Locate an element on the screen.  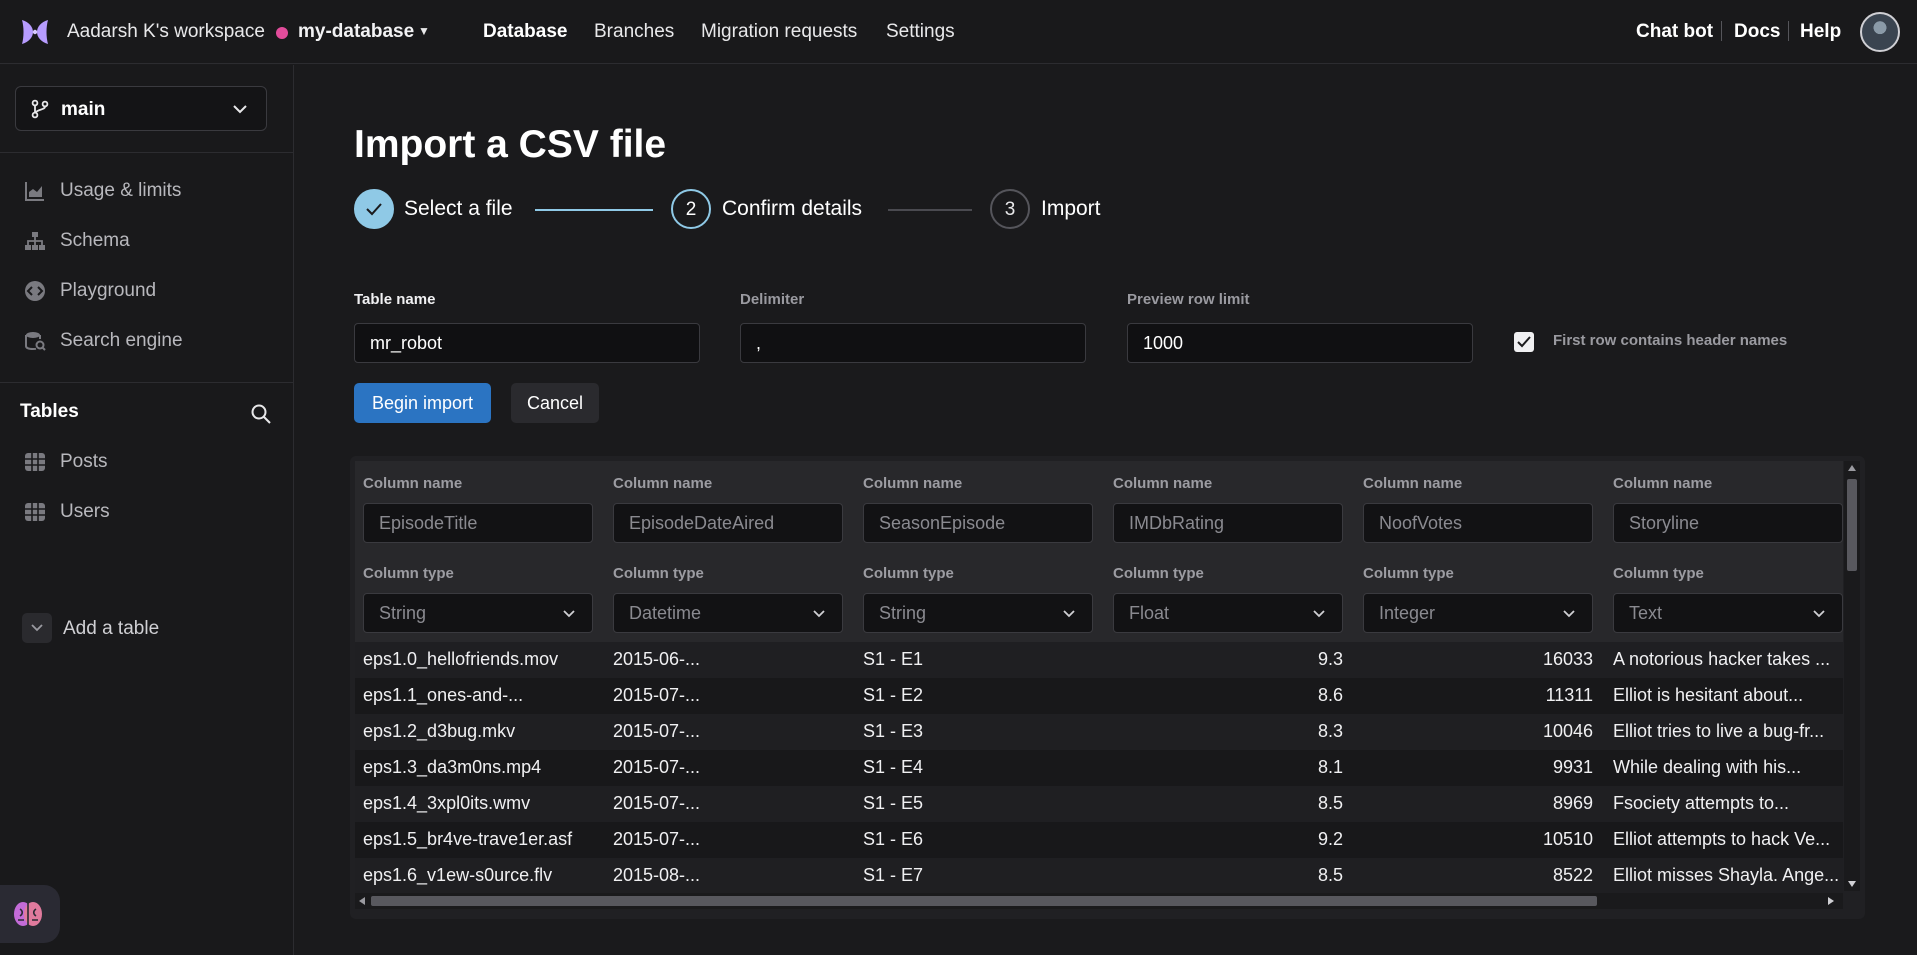
column-type-select: Text is located at coordinates (1728, 613).